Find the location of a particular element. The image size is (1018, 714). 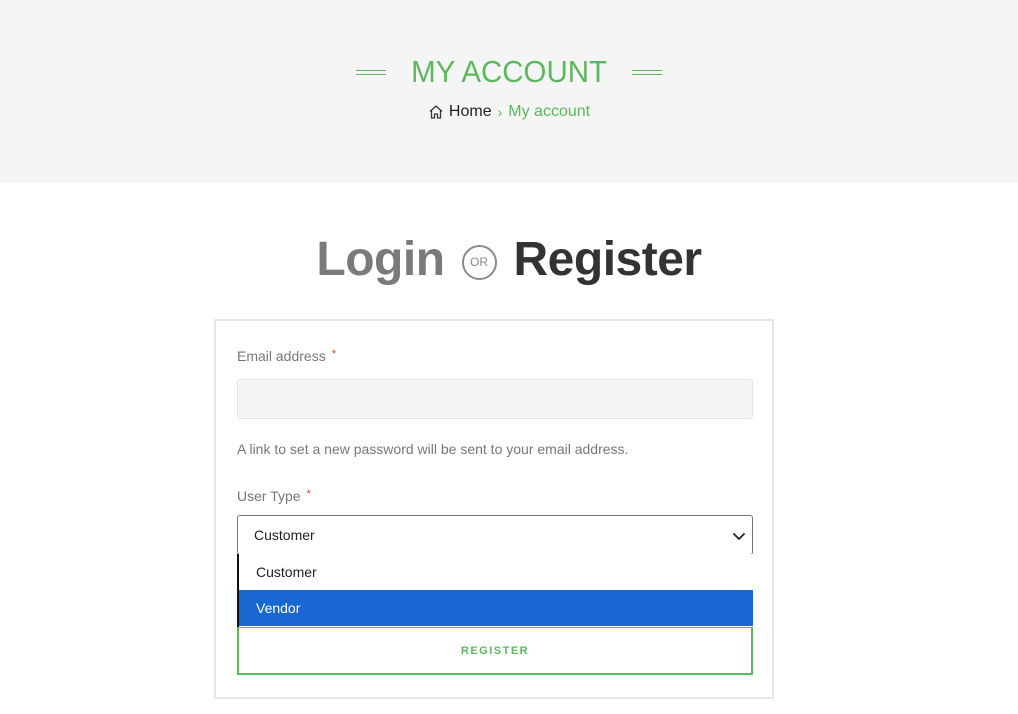

title-decoration-right is located at coordinates (647, 72).